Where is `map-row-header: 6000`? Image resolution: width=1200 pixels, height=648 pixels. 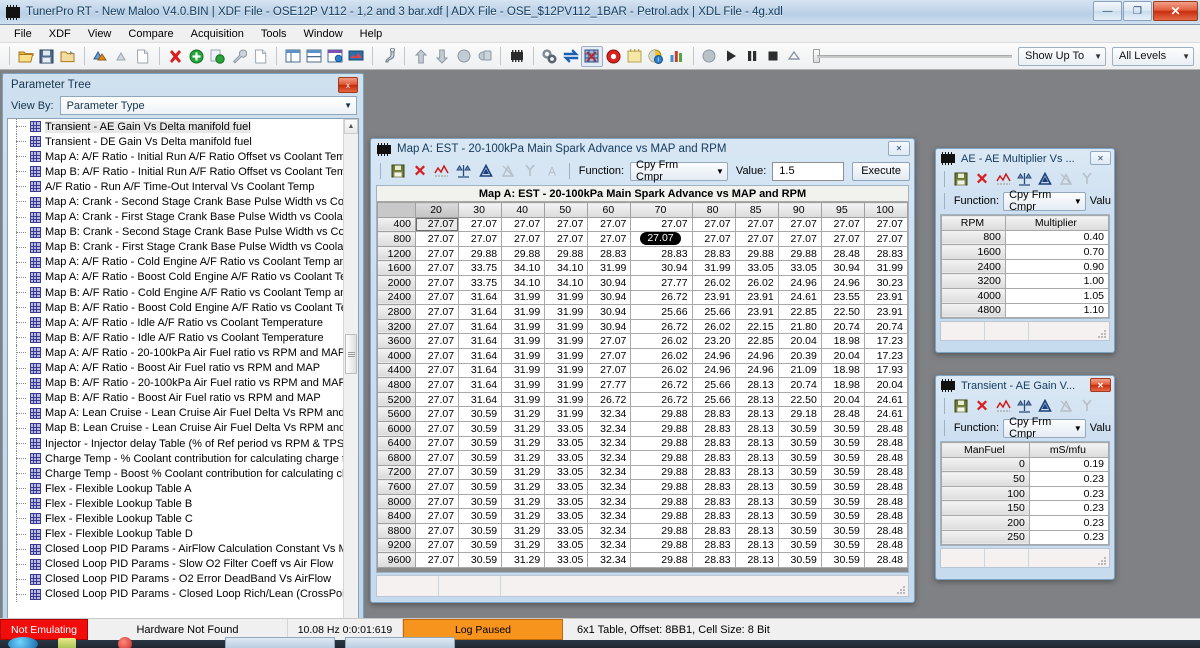
map-row-header: 6000 is located at coordinates (396, 428).